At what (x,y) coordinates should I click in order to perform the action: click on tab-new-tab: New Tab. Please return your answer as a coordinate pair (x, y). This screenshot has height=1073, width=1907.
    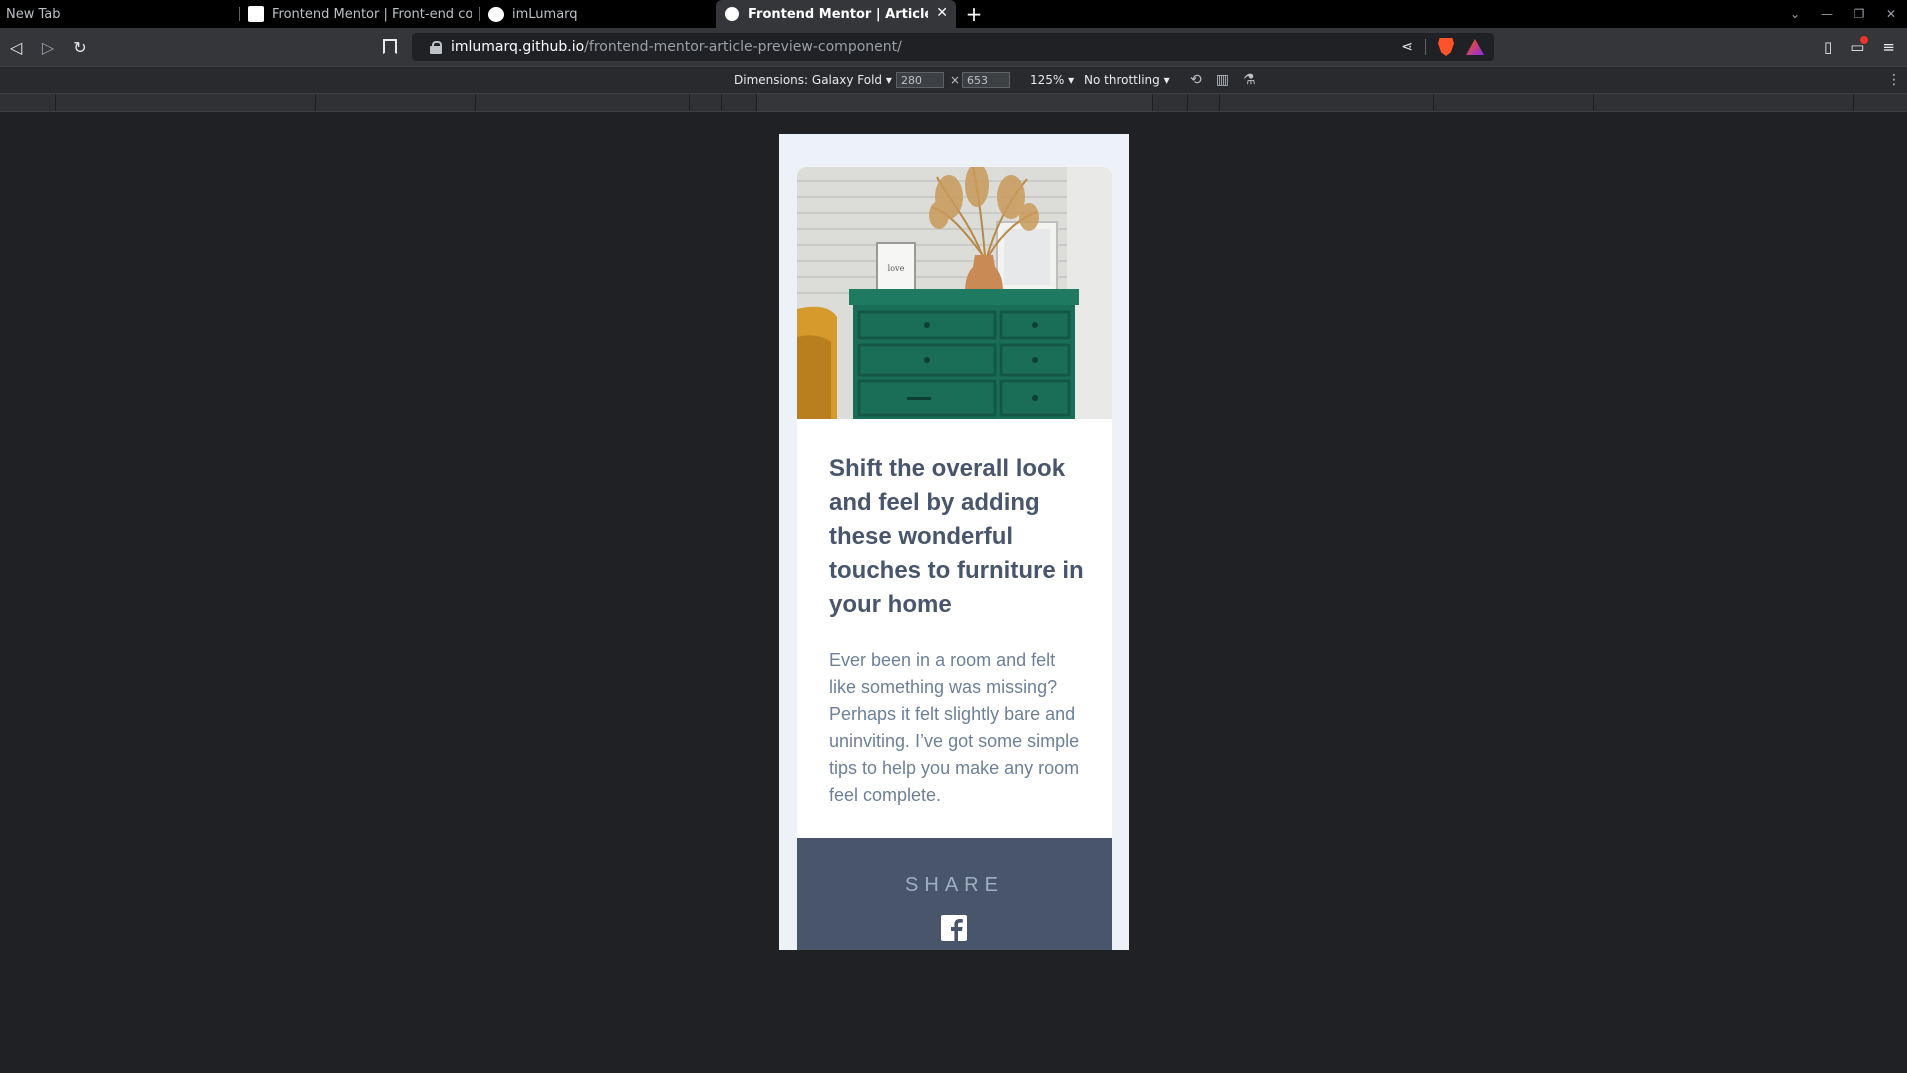
    Looking at the image, I should click on (120, 14).